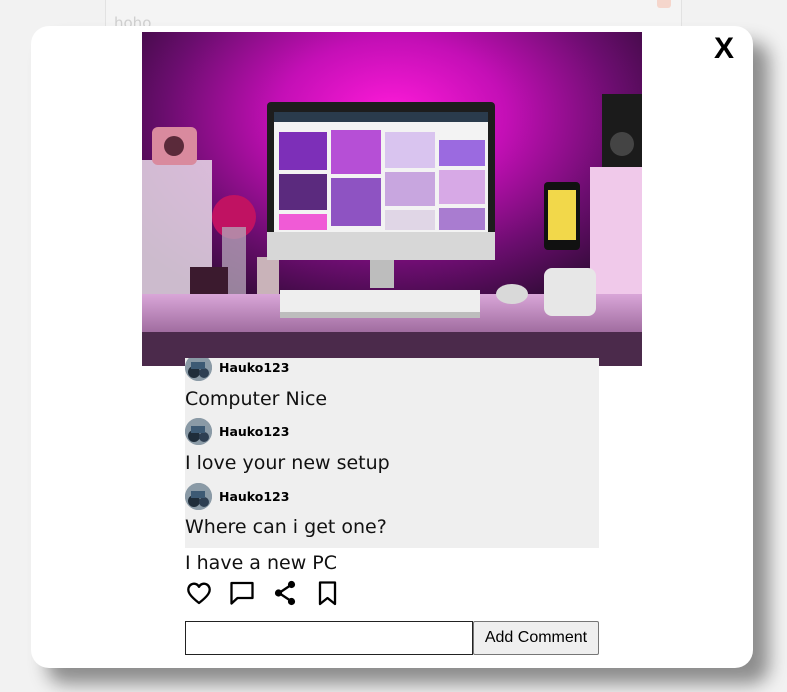 Image resolution: width=787 pixels, height=692 pixels. Describe the element at coordinates (287, 463) in the screenshot. I see `comment-text: I love your new setup` at that location.